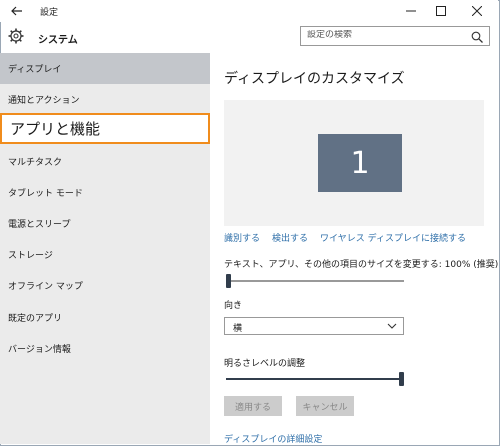 The image size is (500, 446). What do you see at coordinates (238, 329) in the screenshot?
I see `orientation-value: 横` at bounding box center [238, 329].